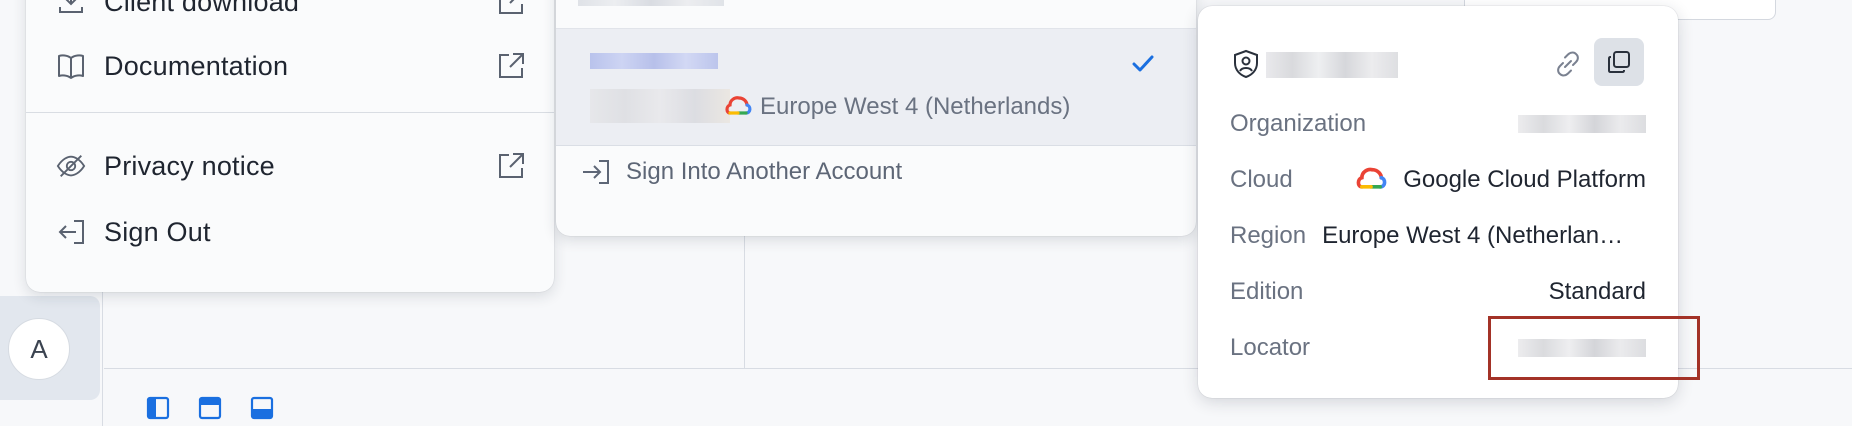 The width and height of the screenshot is (1852, 426). Describe the element at coordinates (1261, 179) in the screenshot. I see `detail-key: Cloud` at that location.